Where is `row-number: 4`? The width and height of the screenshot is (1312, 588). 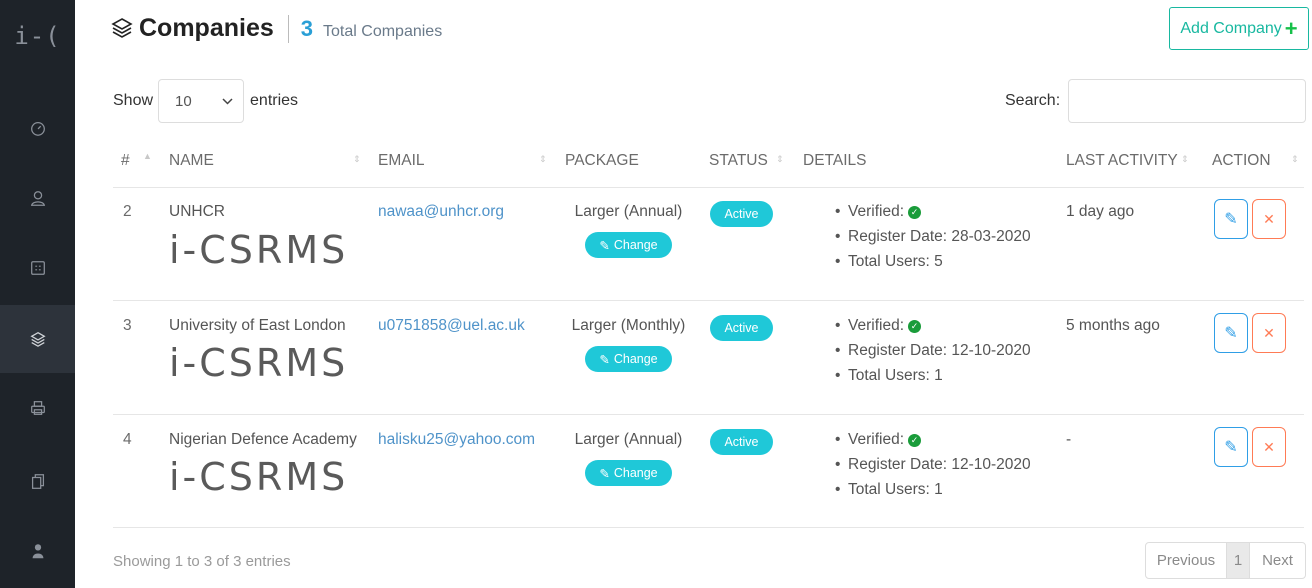 row-number: 4 is located at coordinates (127, 439).